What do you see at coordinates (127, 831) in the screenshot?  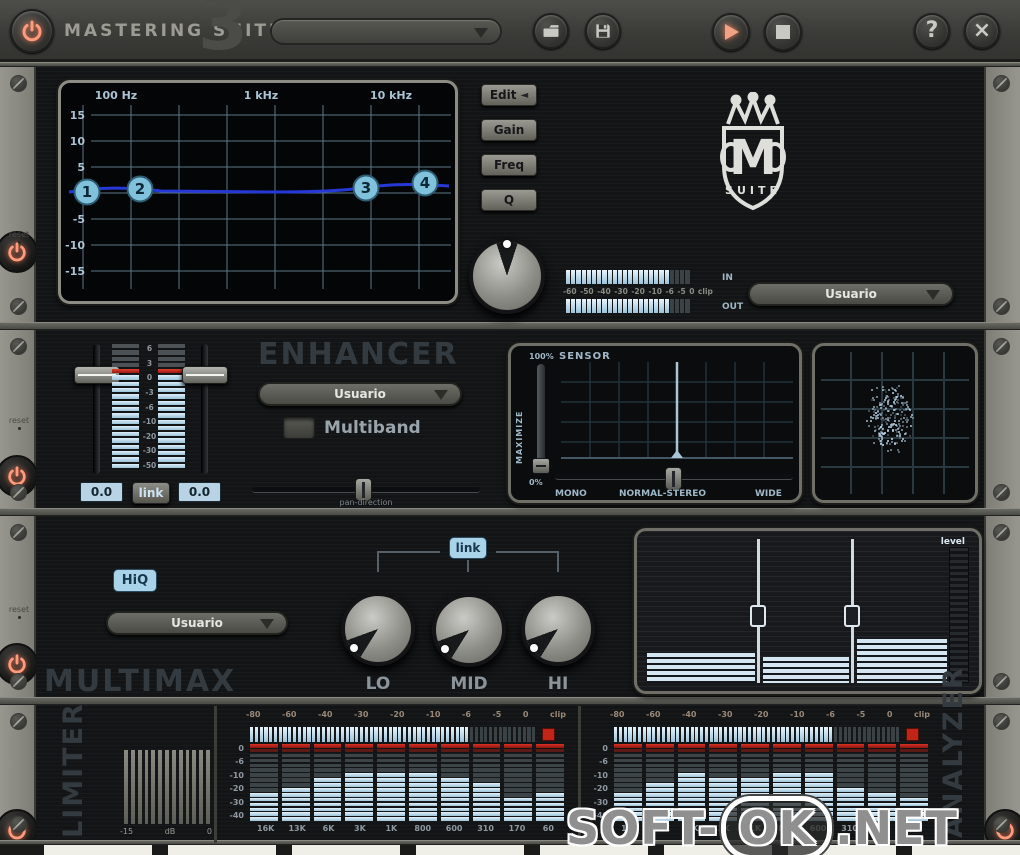 I see `limiter-scale-label: -15` at bounding box center [127, 831].